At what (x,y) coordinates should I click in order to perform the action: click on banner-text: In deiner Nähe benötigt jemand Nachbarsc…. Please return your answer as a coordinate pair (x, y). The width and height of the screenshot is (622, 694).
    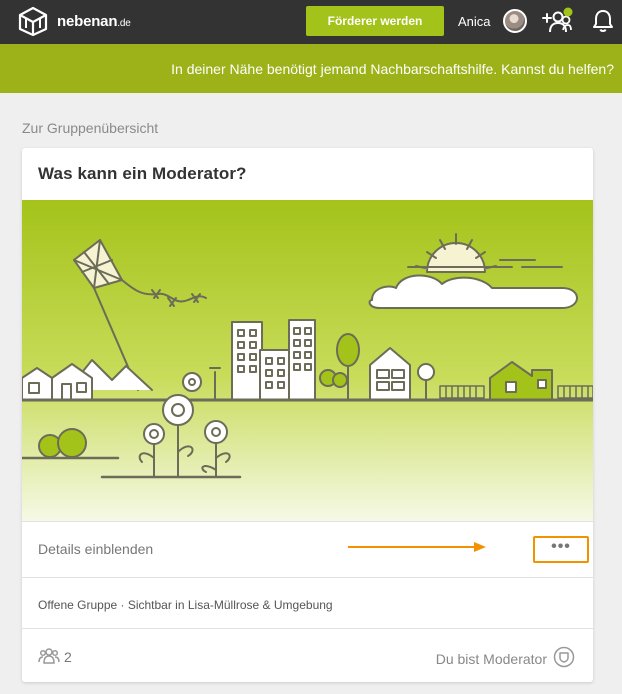
    Looking at the image, I should click on (392, 69).